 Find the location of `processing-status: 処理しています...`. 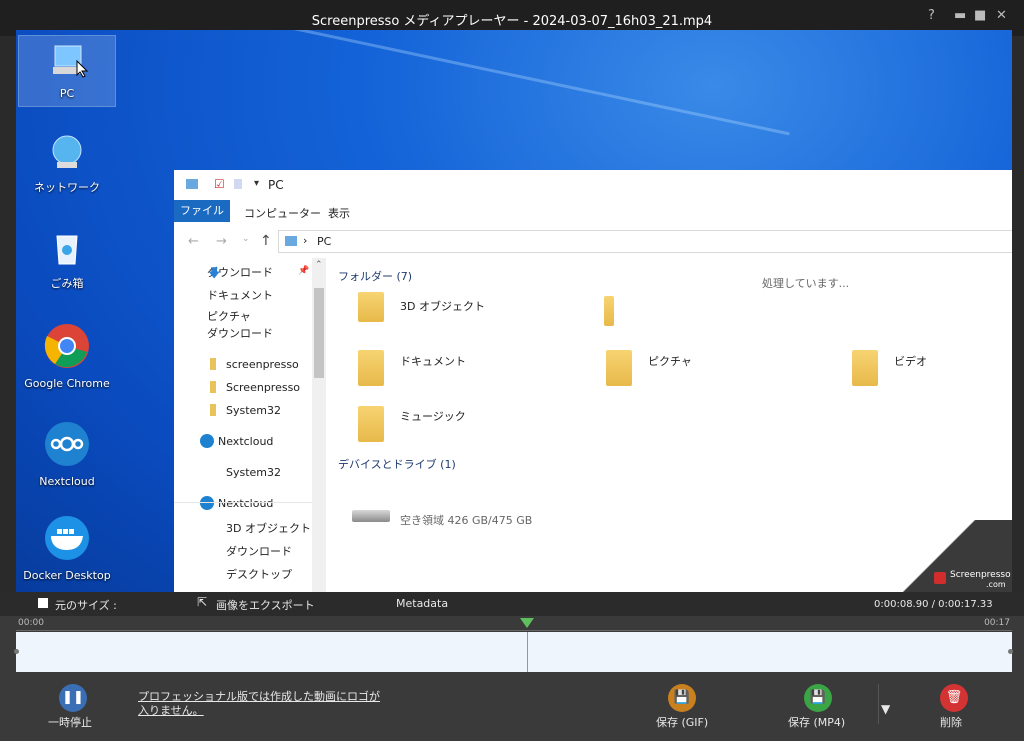

processing-status: 処理しています... is located at coordinates (806, 283).